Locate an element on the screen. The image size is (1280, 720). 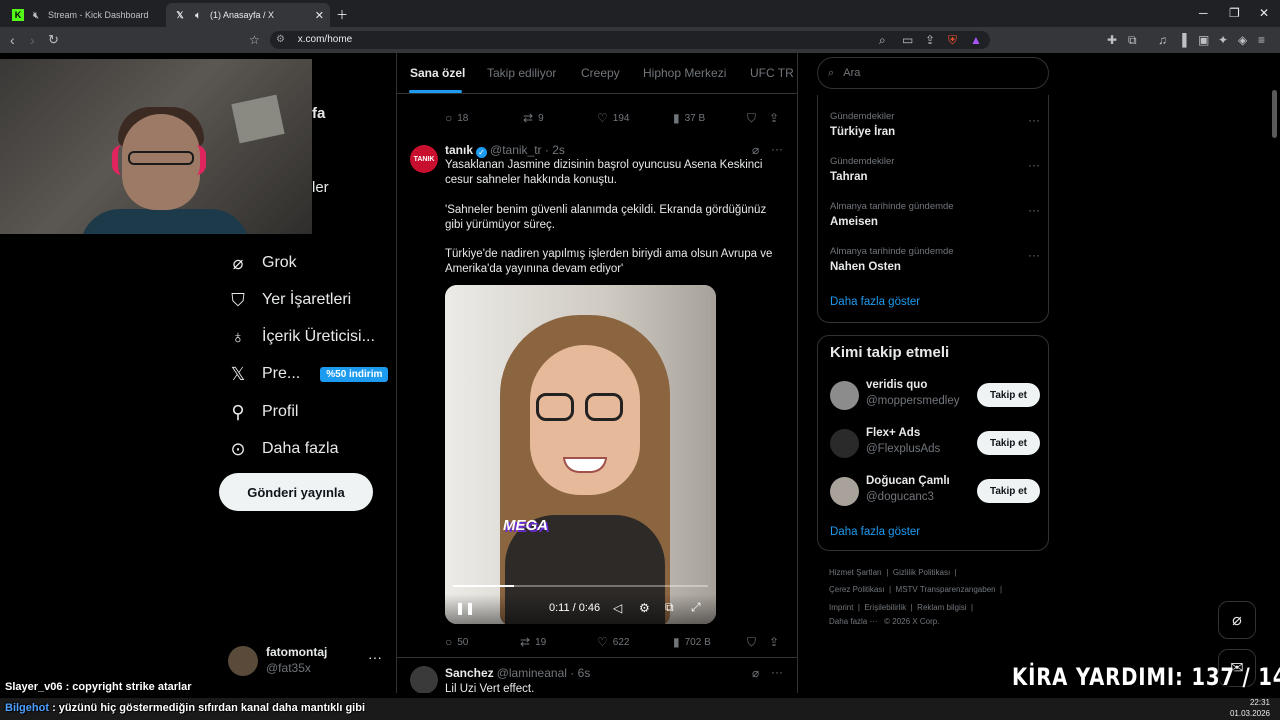
sidebar-home-partial-label: fa is located at coordinates (318, 113).